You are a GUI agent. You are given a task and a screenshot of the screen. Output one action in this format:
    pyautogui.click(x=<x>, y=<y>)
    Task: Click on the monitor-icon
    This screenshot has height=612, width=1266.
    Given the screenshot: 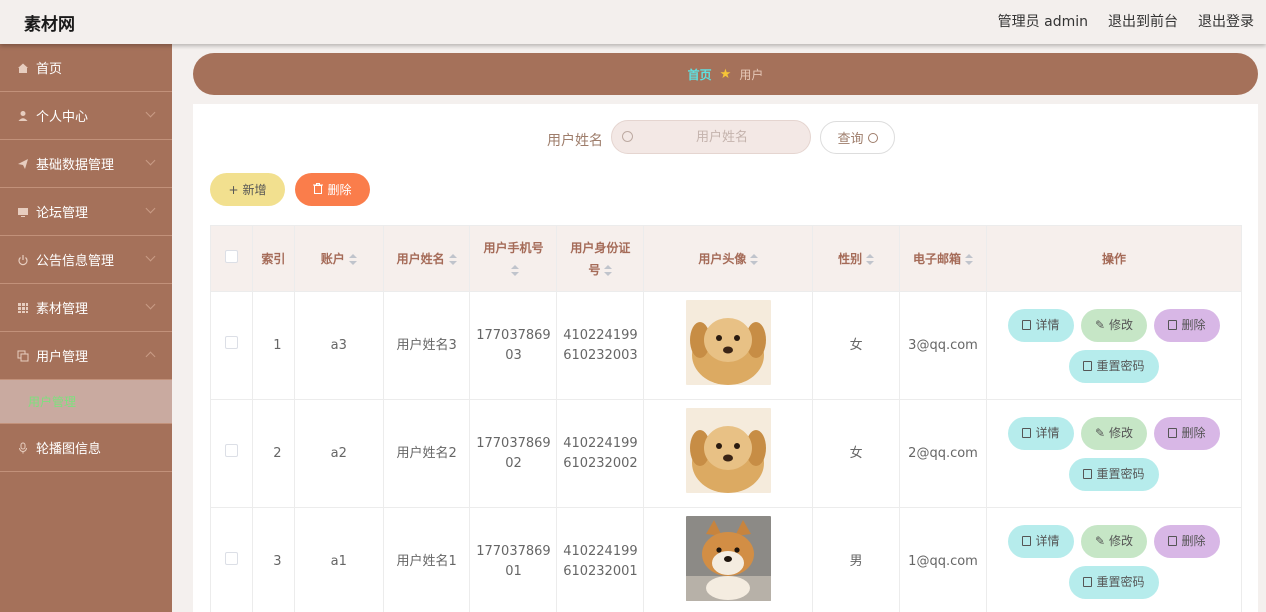 What is the action you would take?
    pyautogui.click(x=23, y=212)
    